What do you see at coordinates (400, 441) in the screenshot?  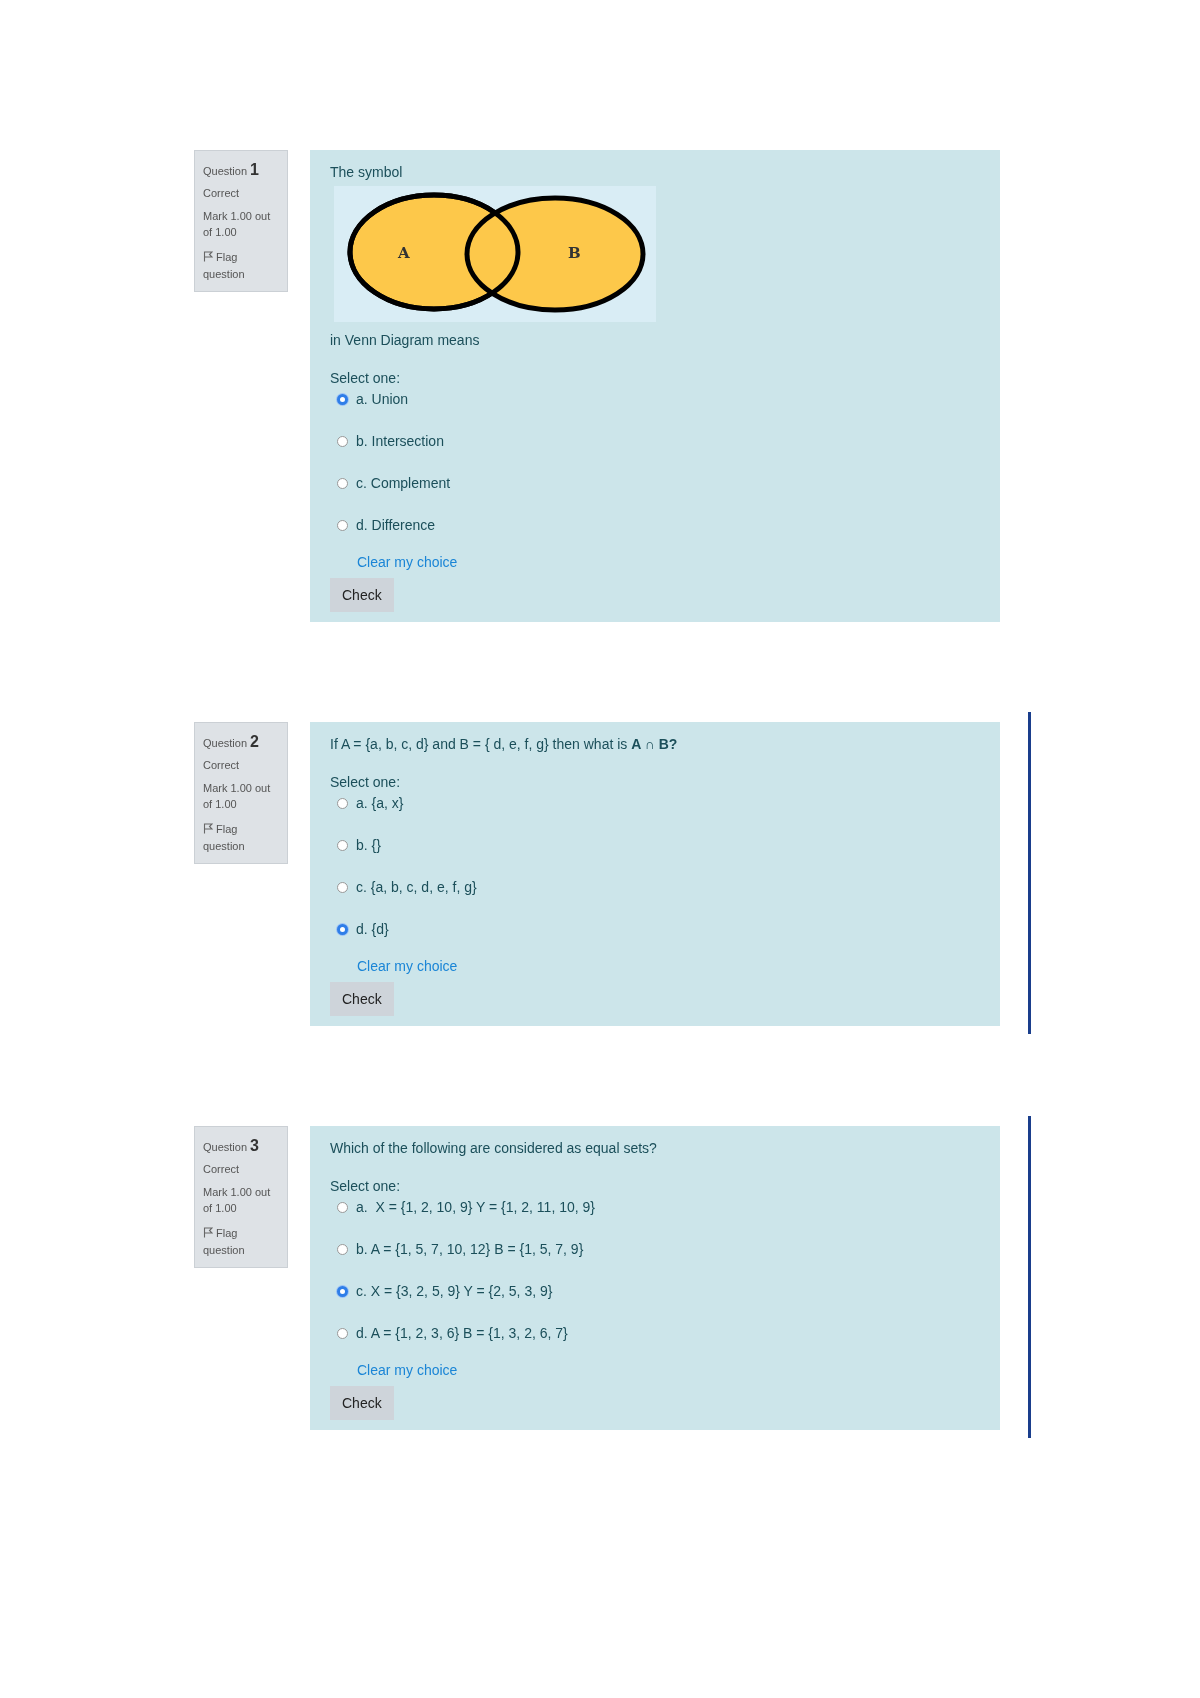 I see `answer-option: b. Intersection` at bounding box center [400, 441].